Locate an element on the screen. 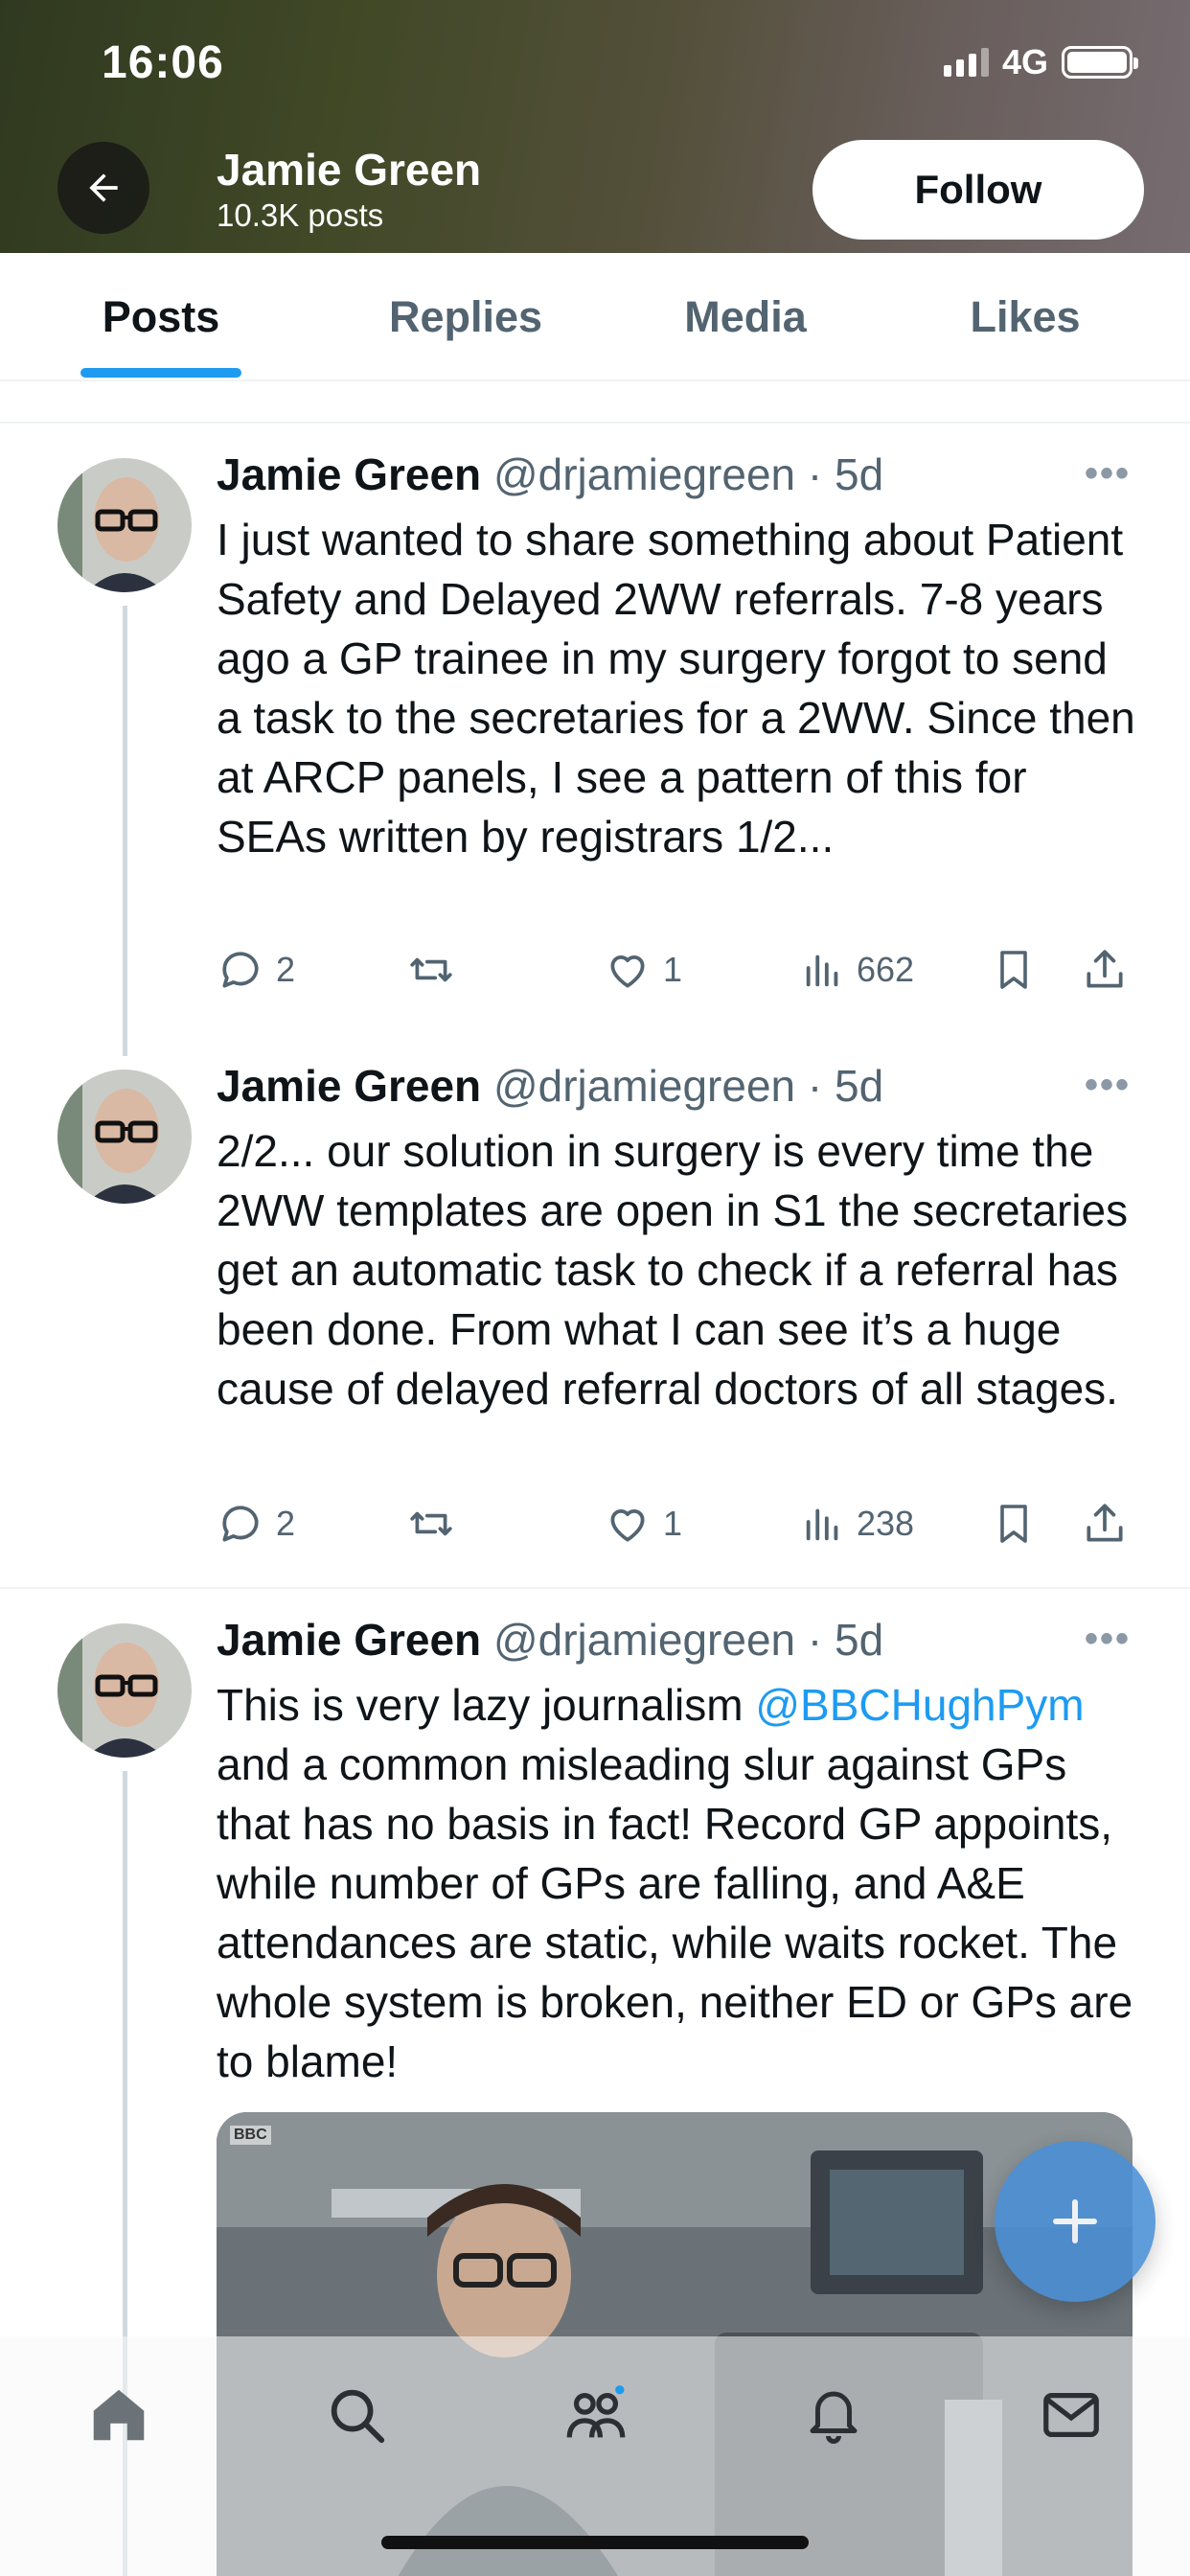 This screenshot has height=2576, width=1190. tab-posts: Posts is located at coordinates (160, 317).